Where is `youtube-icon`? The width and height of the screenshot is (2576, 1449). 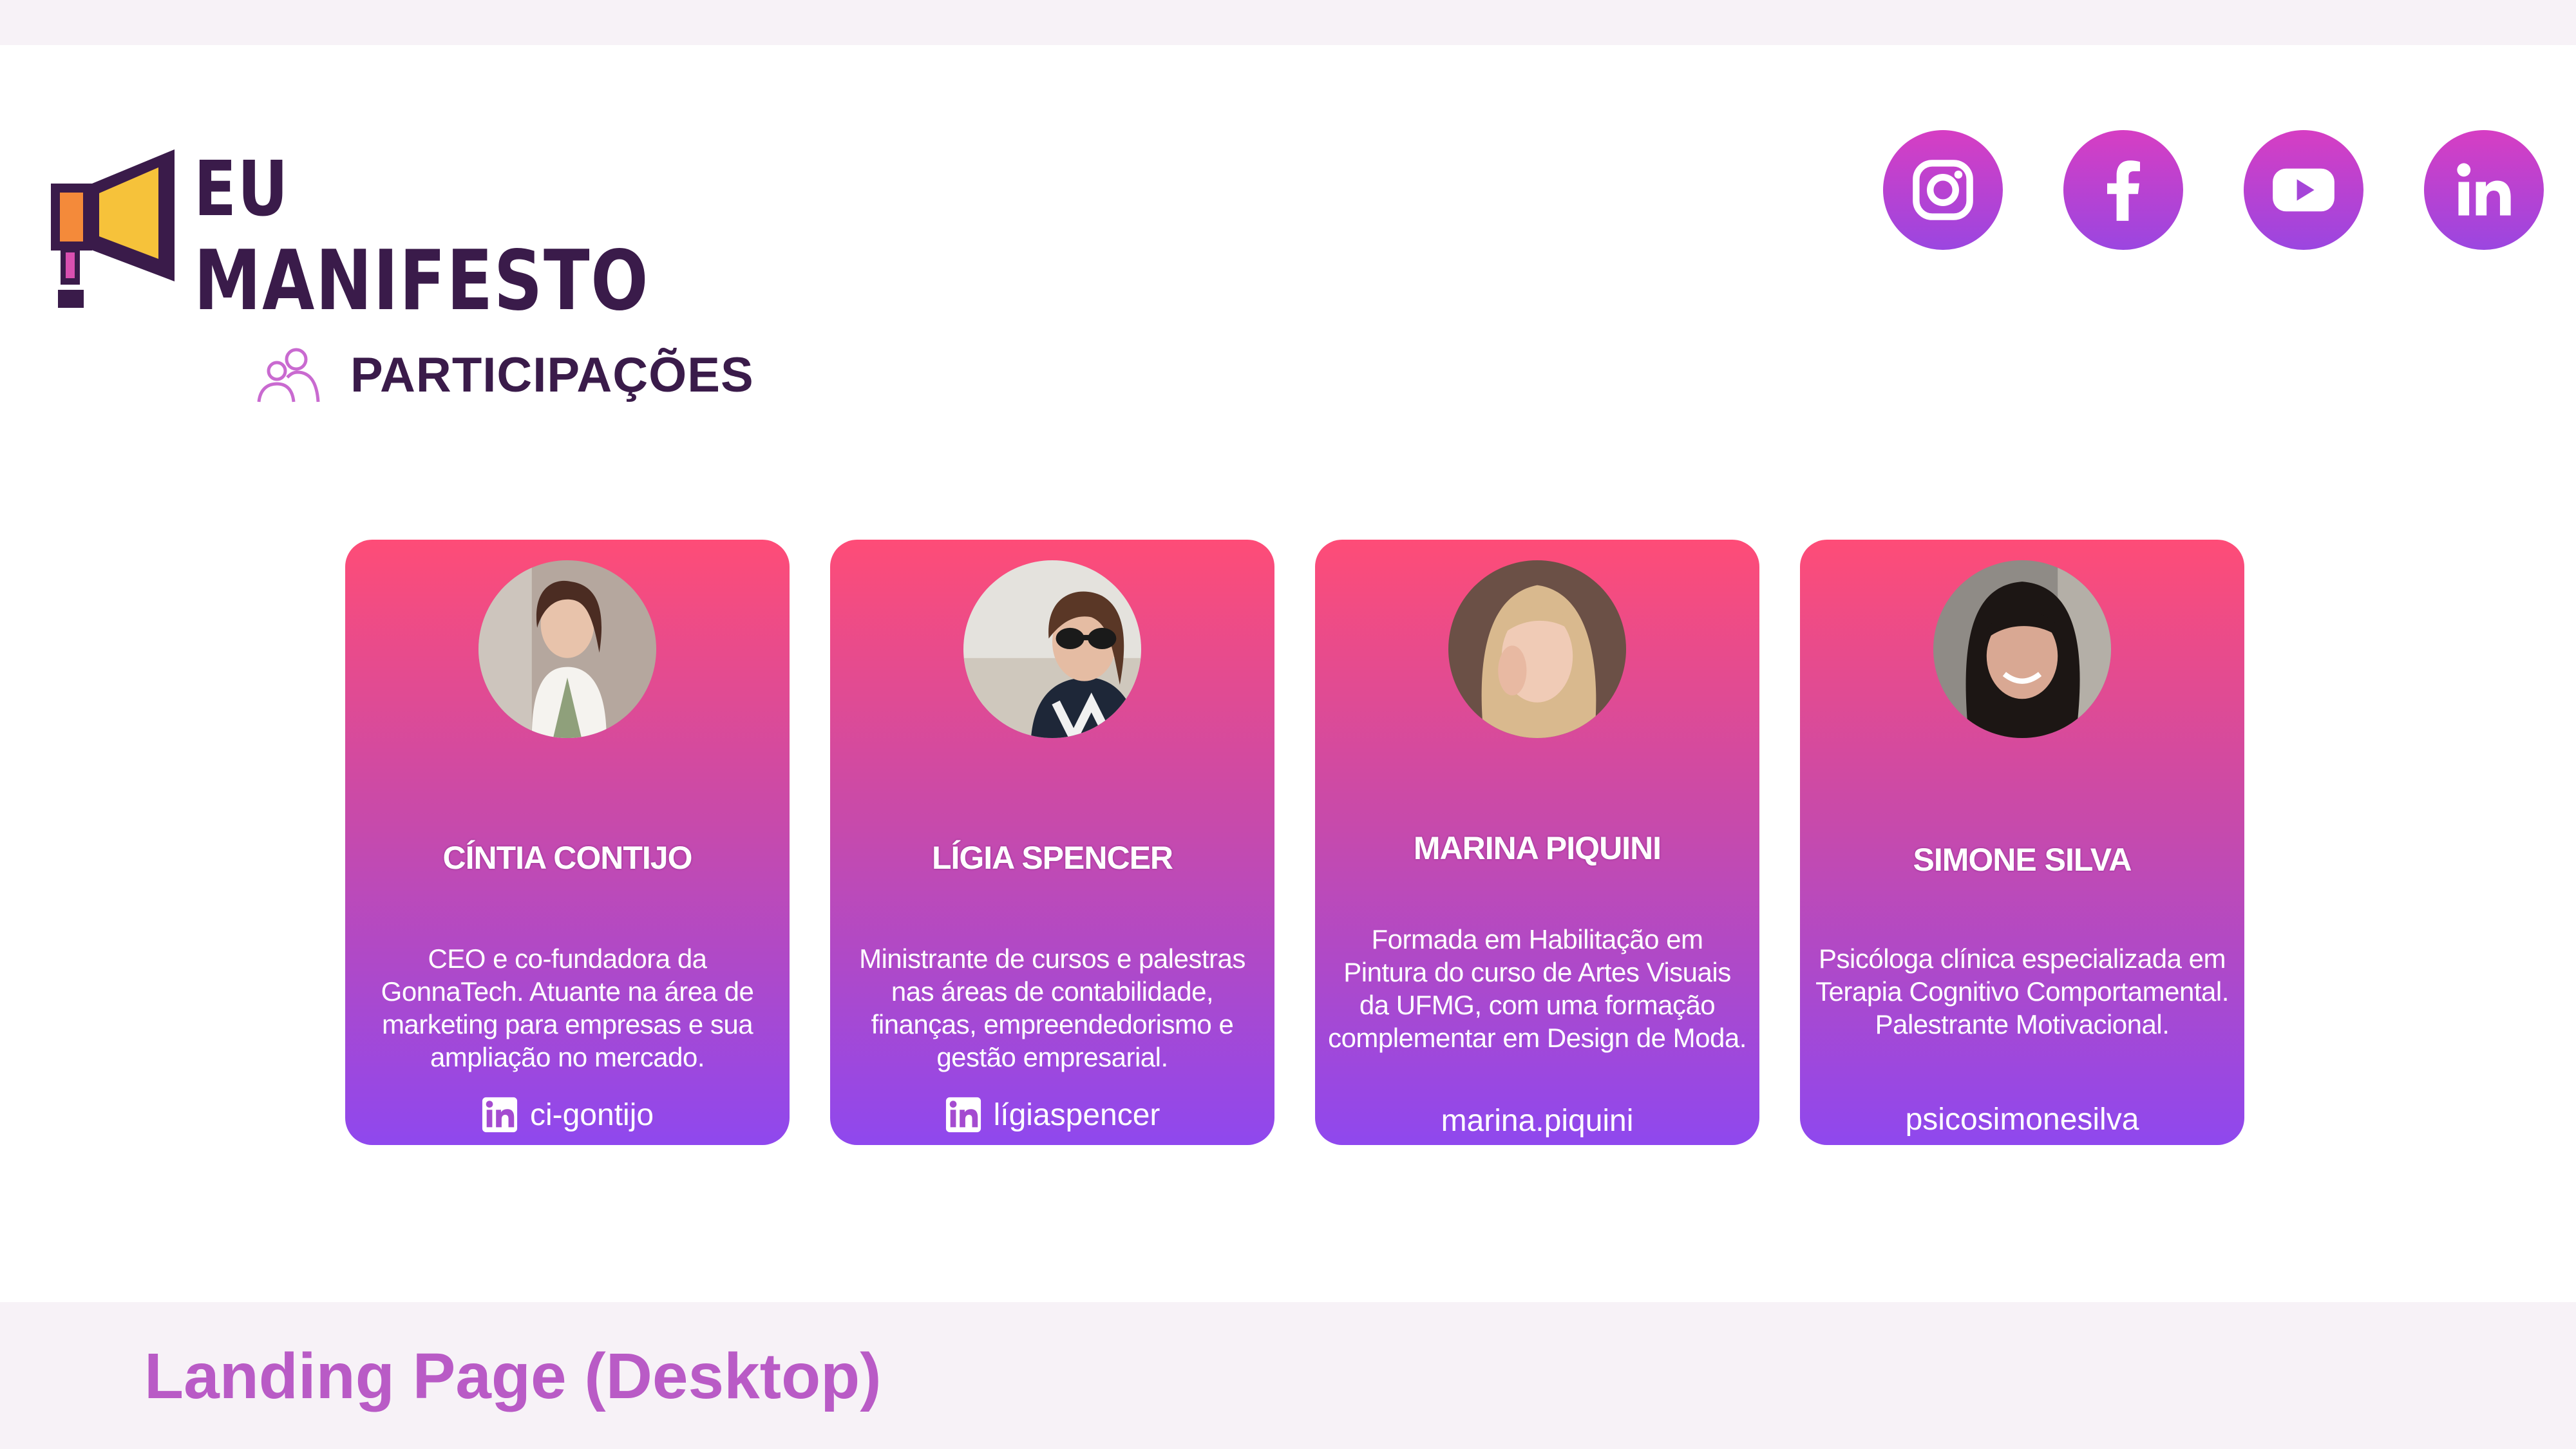 youtube-icon is located at coordinates (2303, 190).